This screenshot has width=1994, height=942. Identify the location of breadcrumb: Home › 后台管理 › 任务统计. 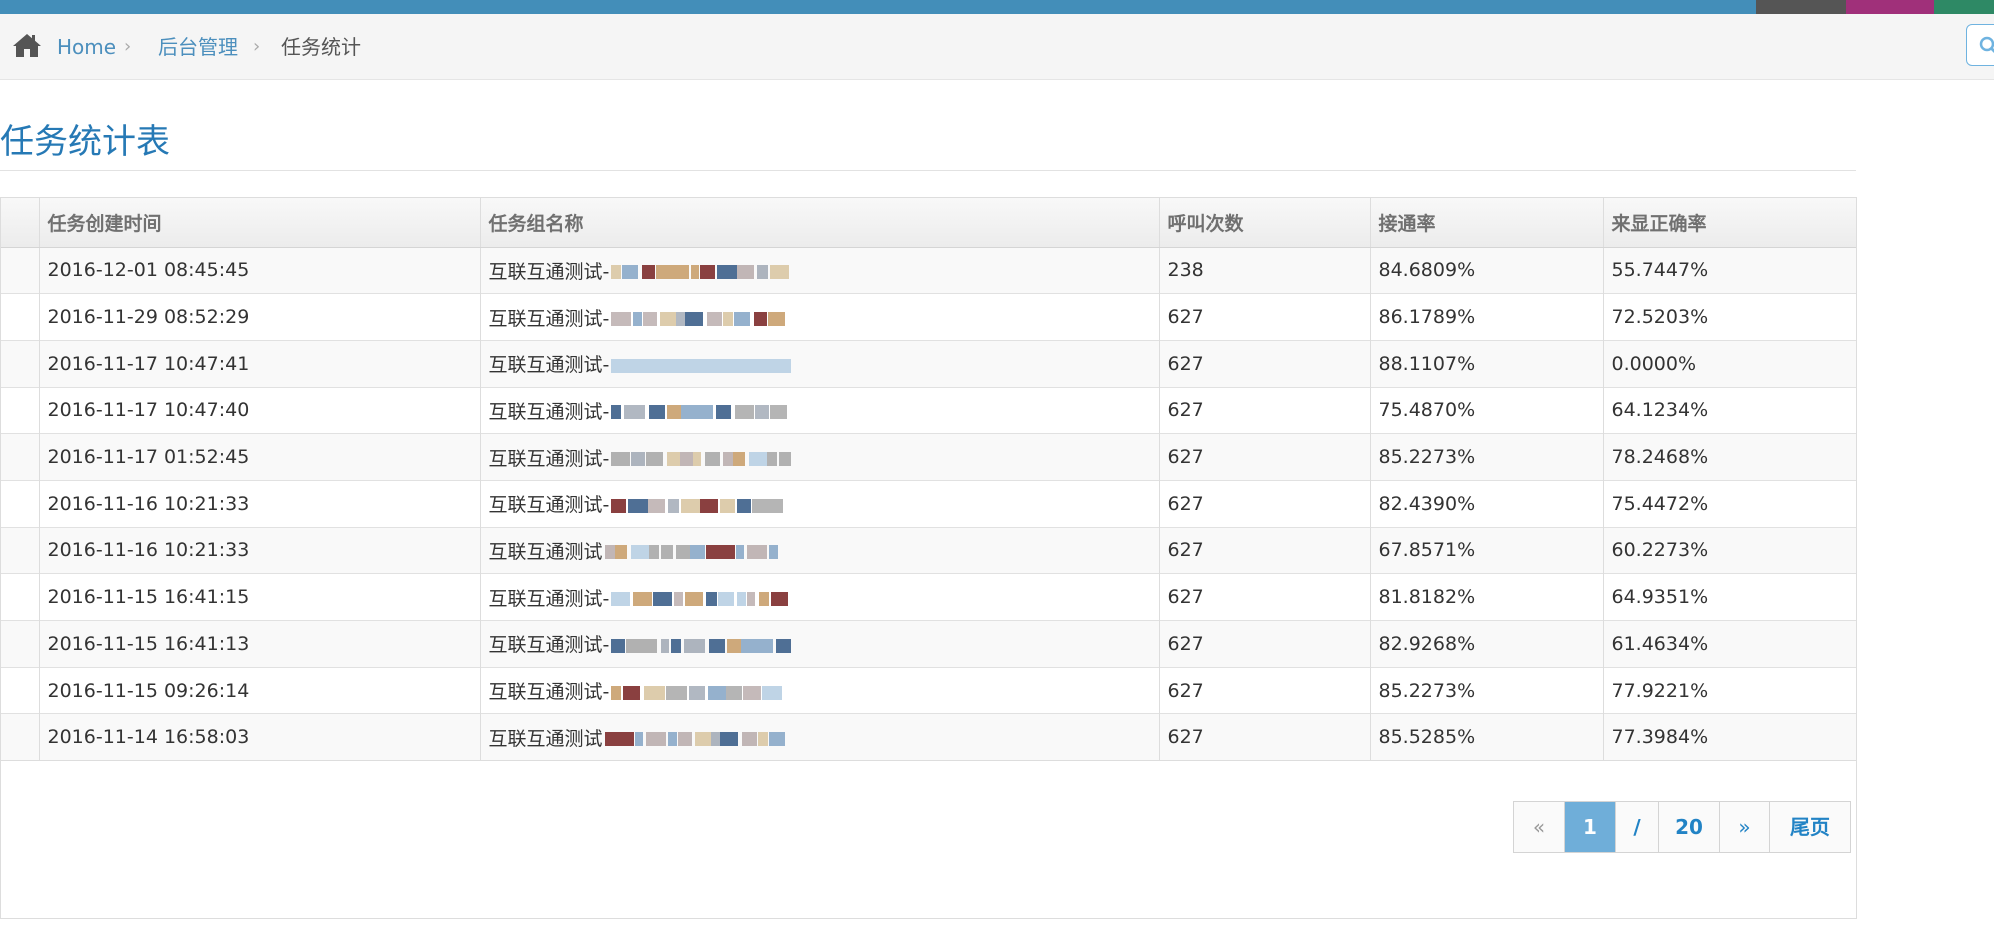
(997, 47).